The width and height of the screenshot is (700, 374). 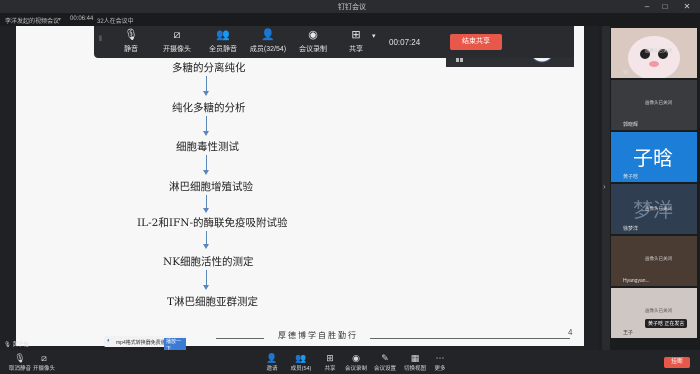 I want to click on bottom-camera-button: ⧄ 开摄像头, so click(x=44, y=362).